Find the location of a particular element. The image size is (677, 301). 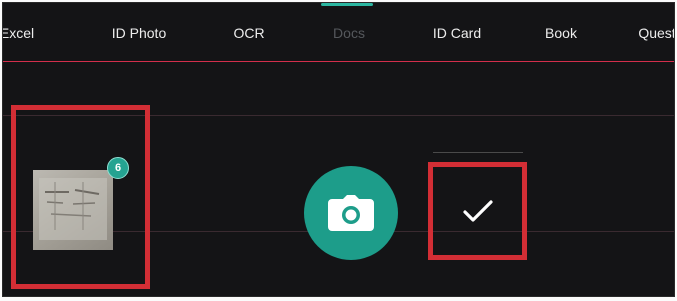

confirm-button is located at coordinates (477, 211).